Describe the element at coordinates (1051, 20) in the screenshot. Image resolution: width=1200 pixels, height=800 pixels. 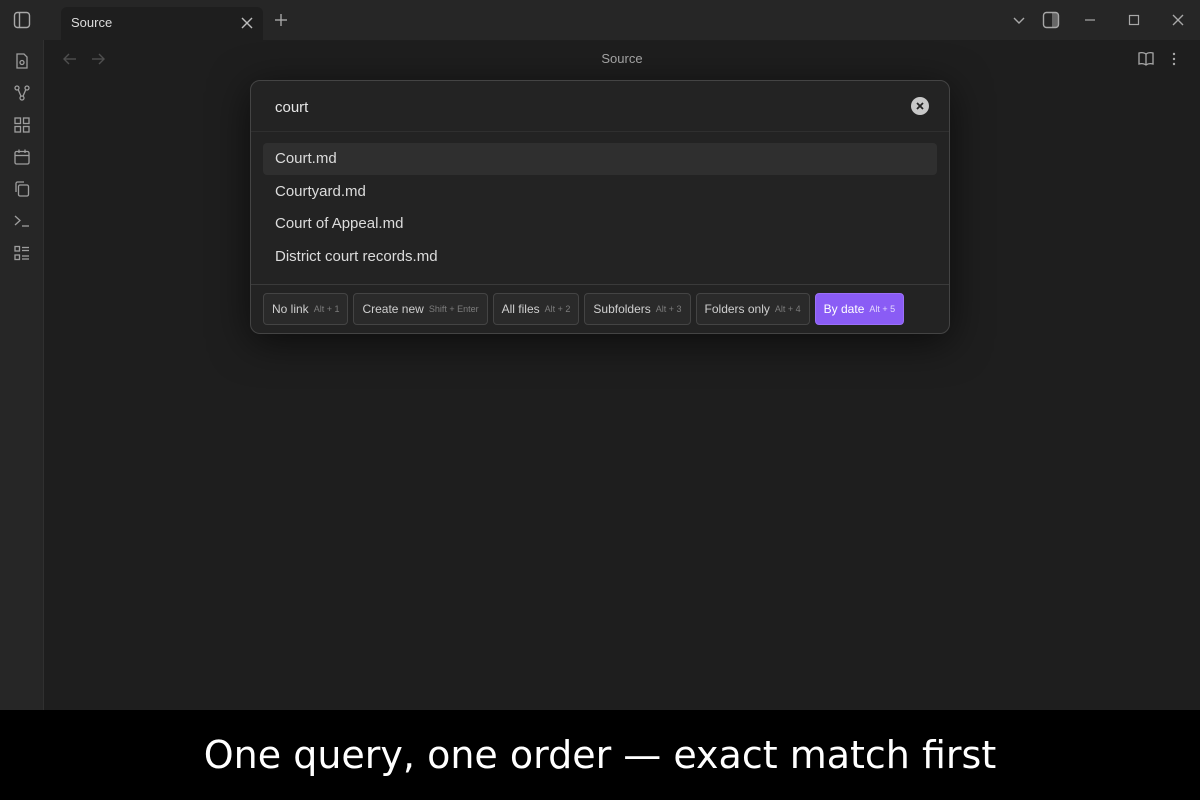
I see `right-sidebar-toggle-icon` at that location.